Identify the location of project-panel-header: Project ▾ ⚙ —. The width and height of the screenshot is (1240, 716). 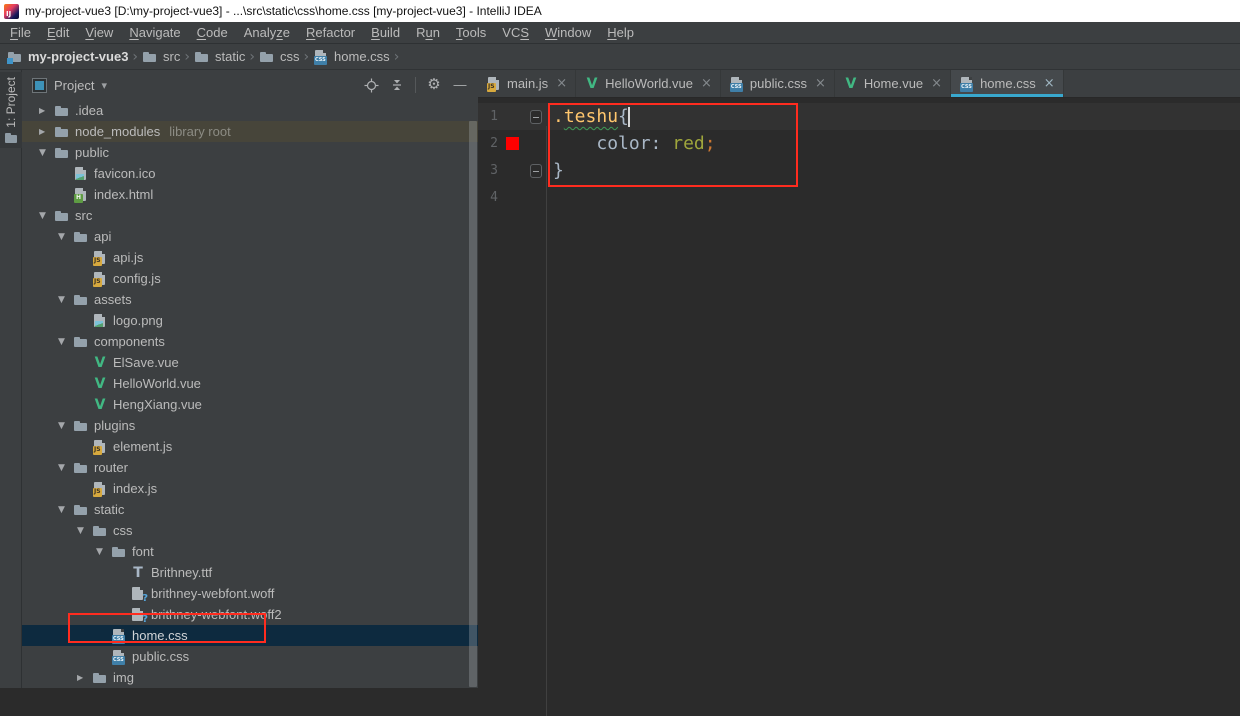
(250, 85).